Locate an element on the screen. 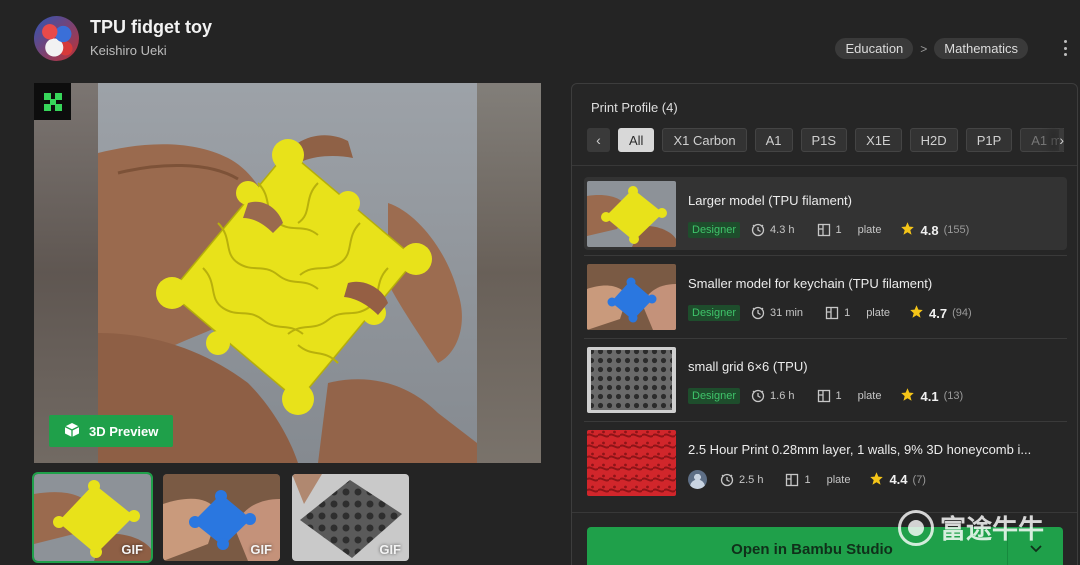 The width and height of the screenshot is (1080, 565). uploader-avatar is located at coordinates (697, 479).